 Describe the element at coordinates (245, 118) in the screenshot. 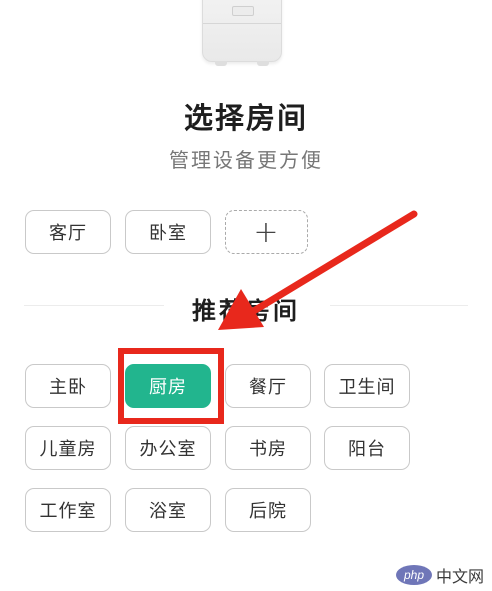

I see `page-title: 选择房间` at that location.